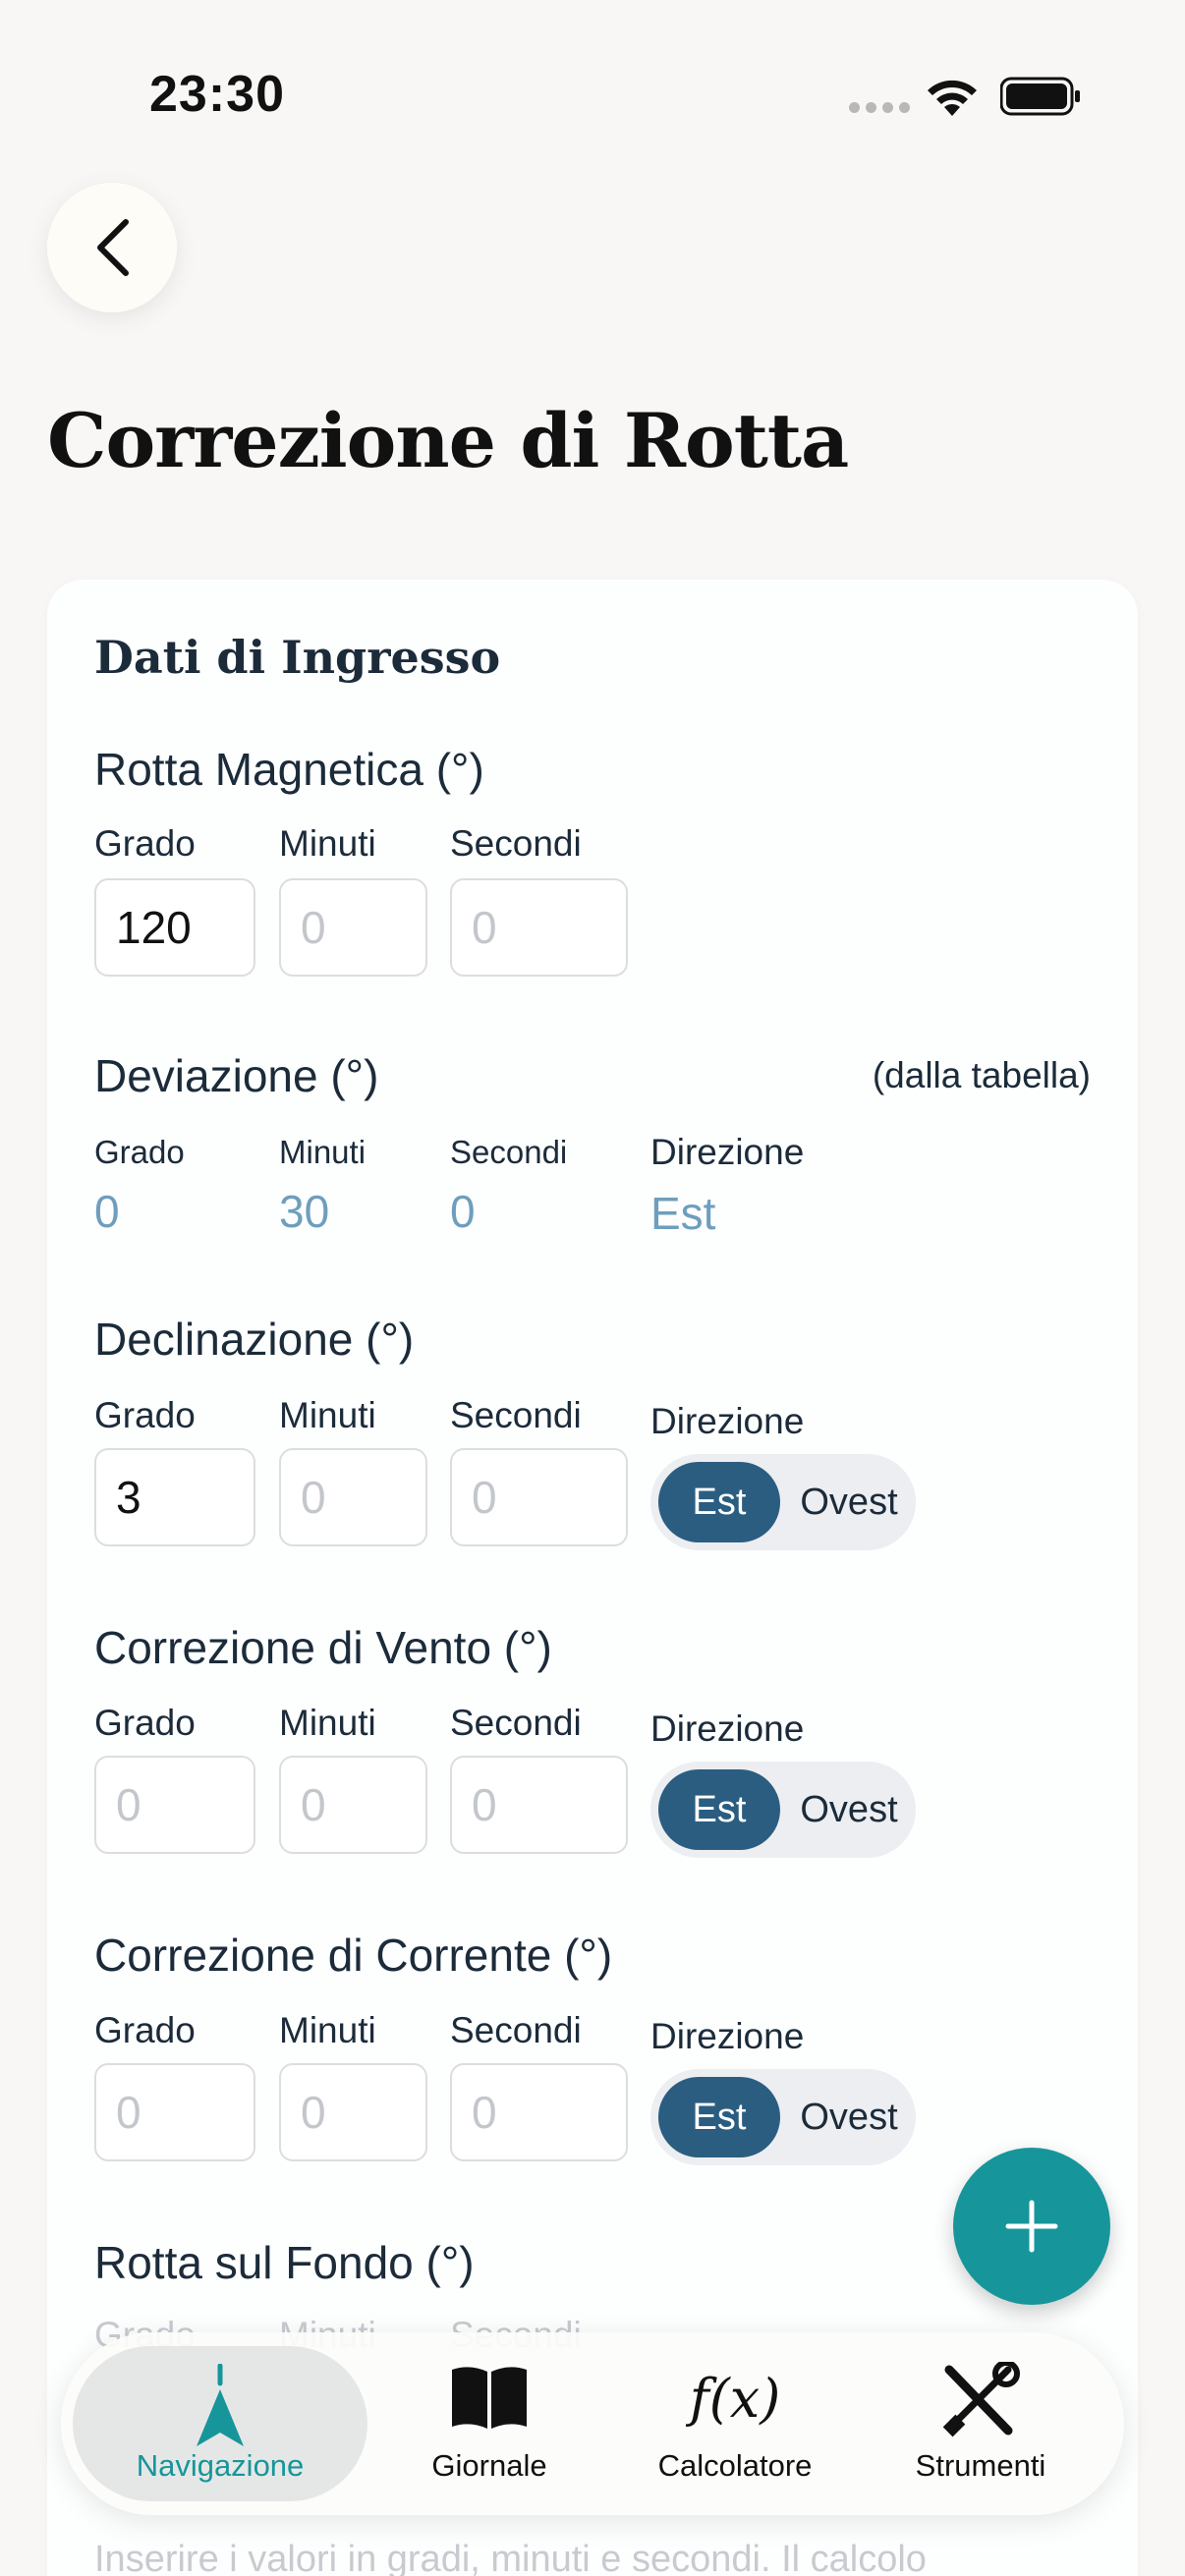 The width and height of the screenshot is (1185, 2576). I want to click on declinazione-minuti-input: 0, so click(353, 1497).